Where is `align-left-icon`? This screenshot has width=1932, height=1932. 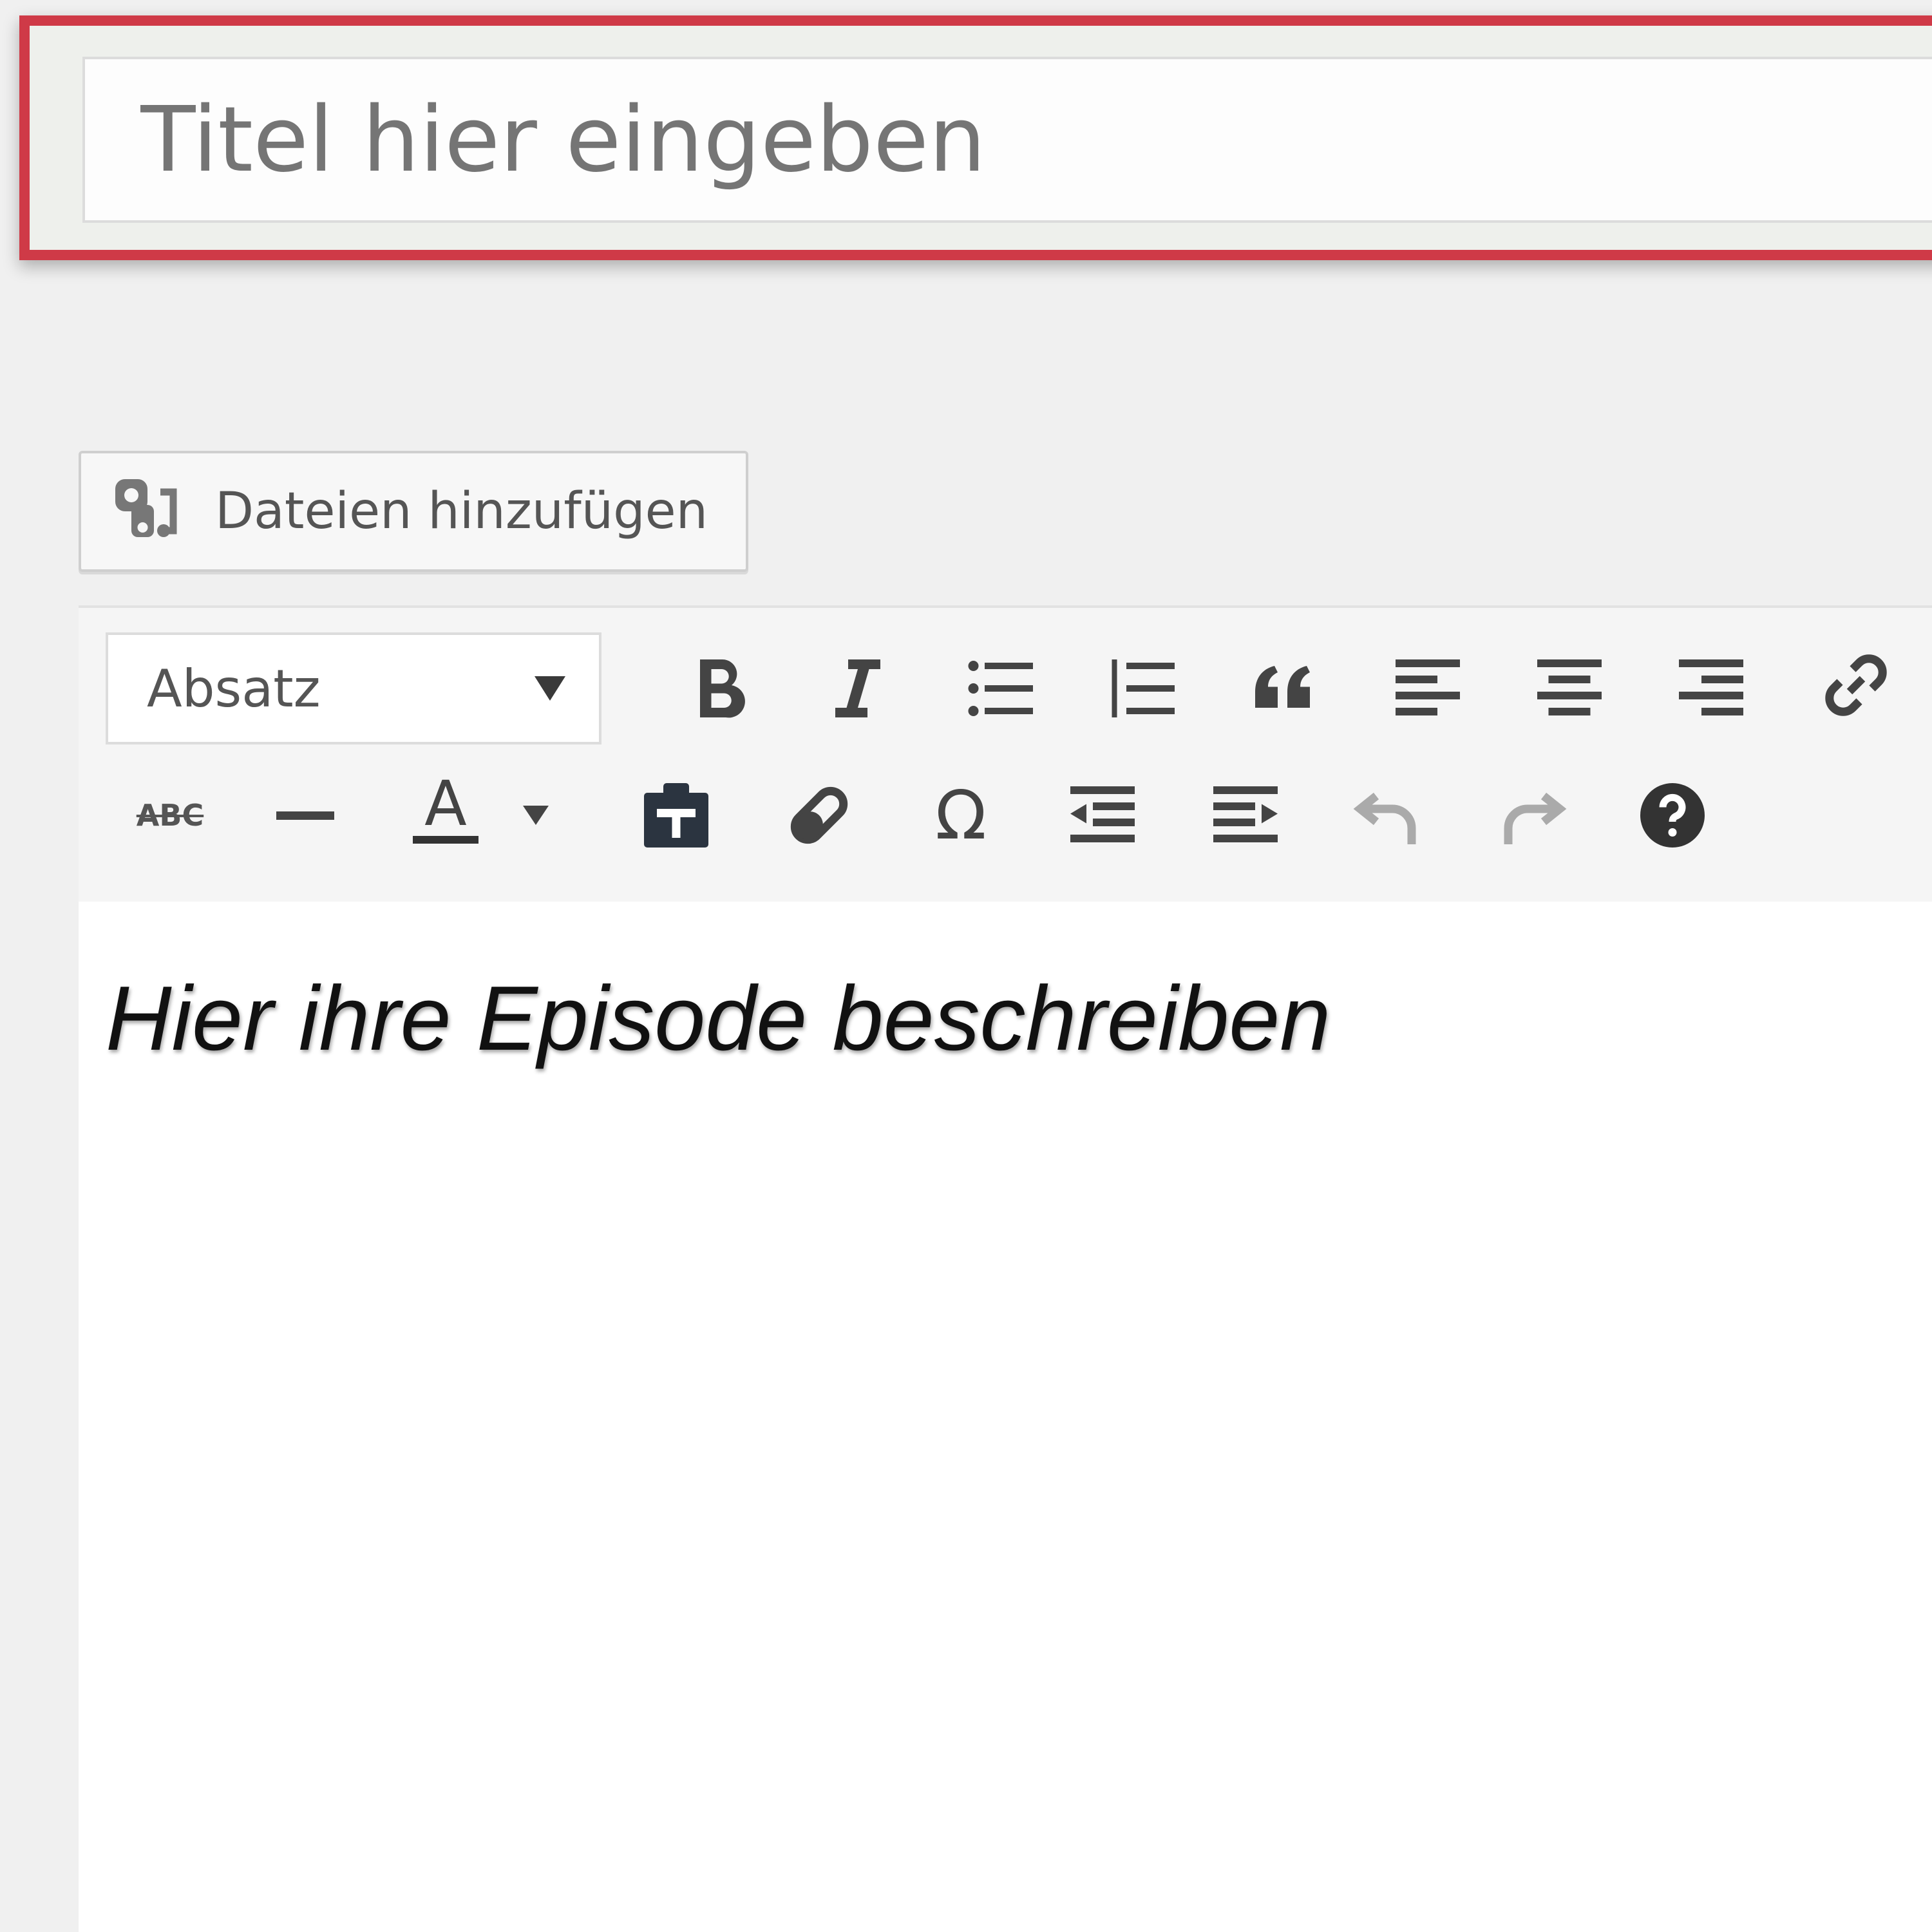 align-left-icon is located at coordinates (1428, 687).